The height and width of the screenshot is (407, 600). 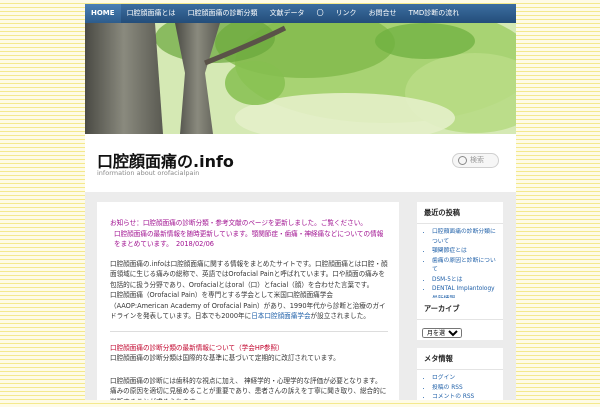 I want to click on archive-select: 月を選択, so click(x=442, y=333).